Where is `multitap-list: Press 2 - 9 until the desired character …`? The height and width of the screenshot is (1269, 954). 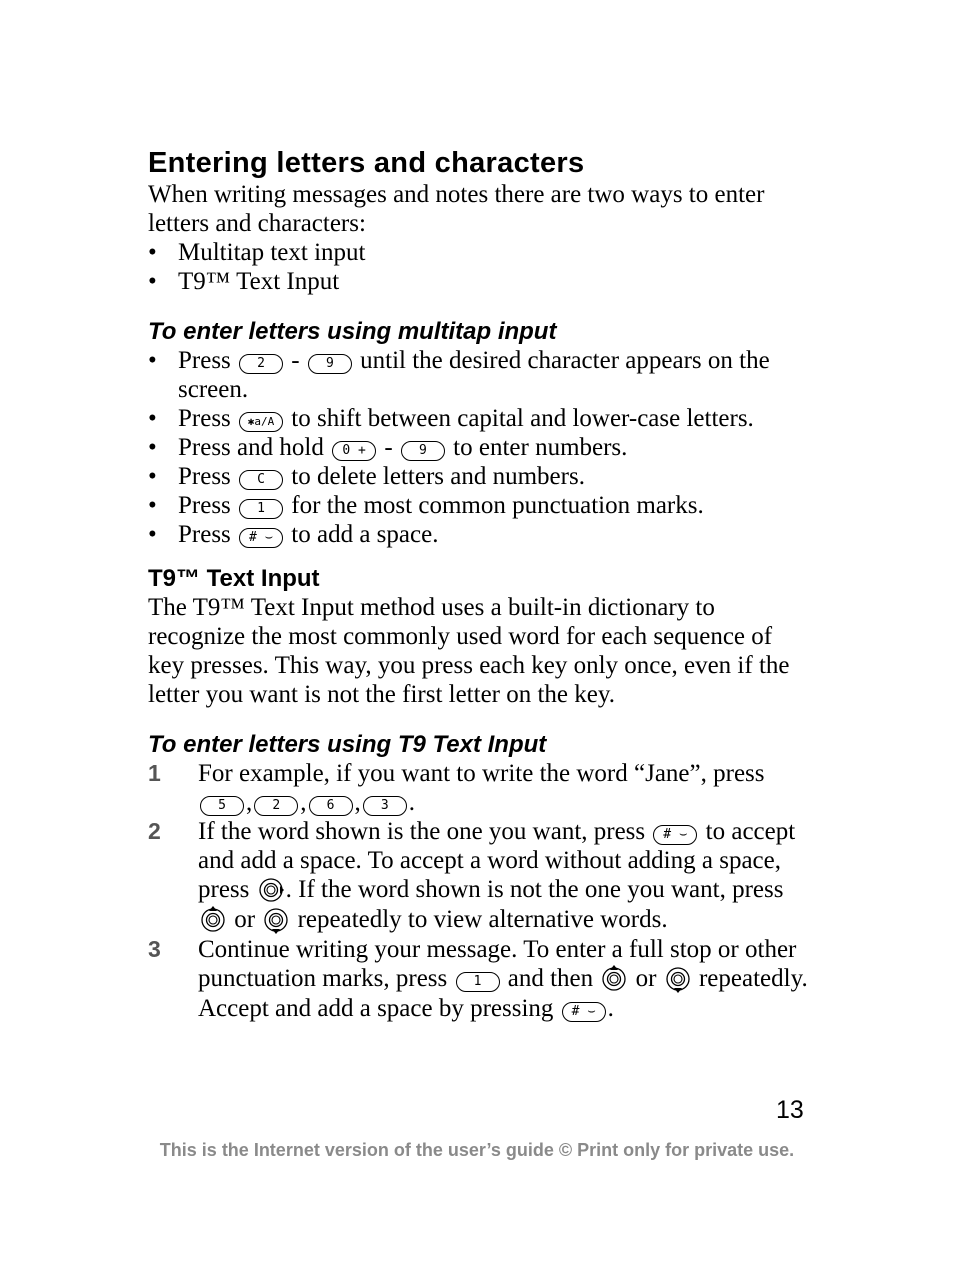
multitap-list: Press 2 - 9 until the desired character … is located at coordinates (478, 447).